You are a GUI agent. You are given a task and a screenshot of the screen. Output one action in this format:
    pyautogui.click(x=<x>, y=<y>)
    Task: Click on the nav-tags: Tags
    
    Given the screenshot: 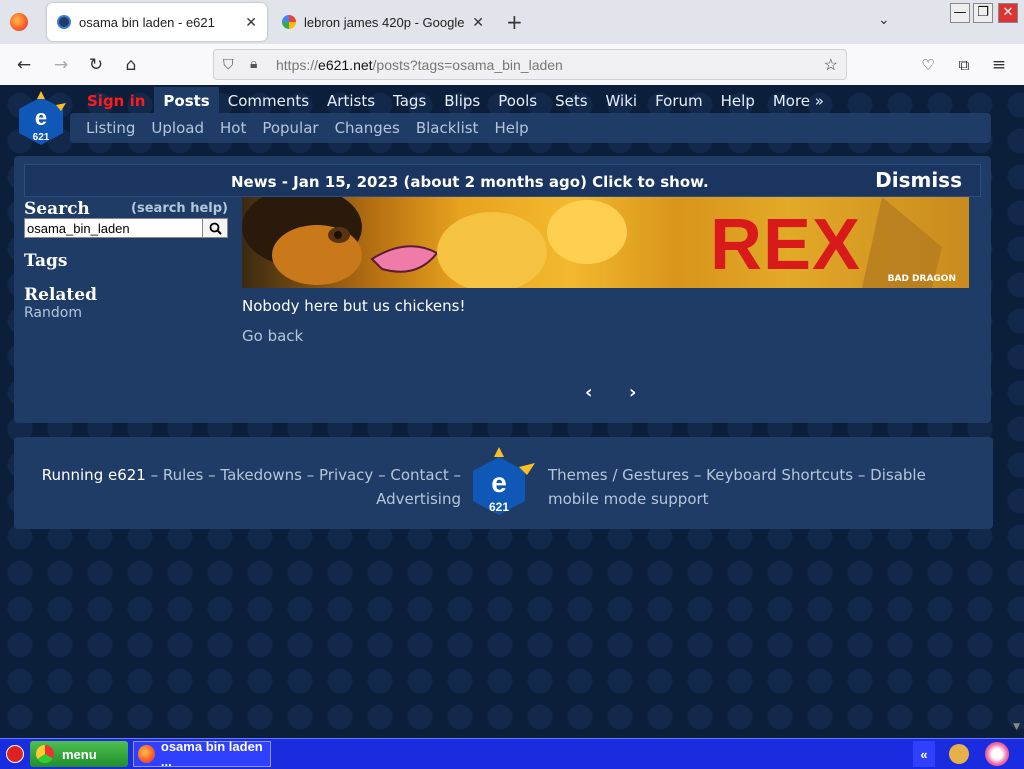 What is the action you would take?
    pyautogui.click(x=409, y=101)
    